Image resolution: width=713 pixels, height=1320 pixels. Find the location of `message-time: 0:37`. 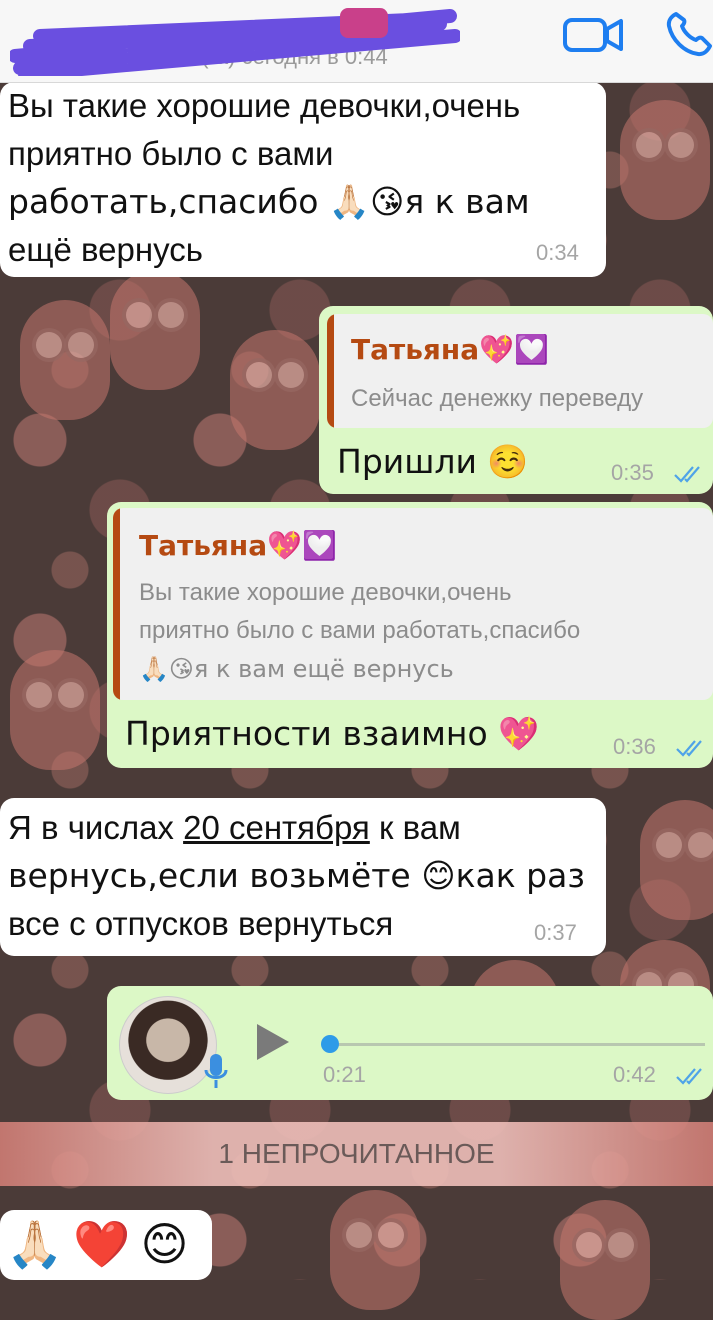

message-time: 0:37 is located at coordinates (555, 932).